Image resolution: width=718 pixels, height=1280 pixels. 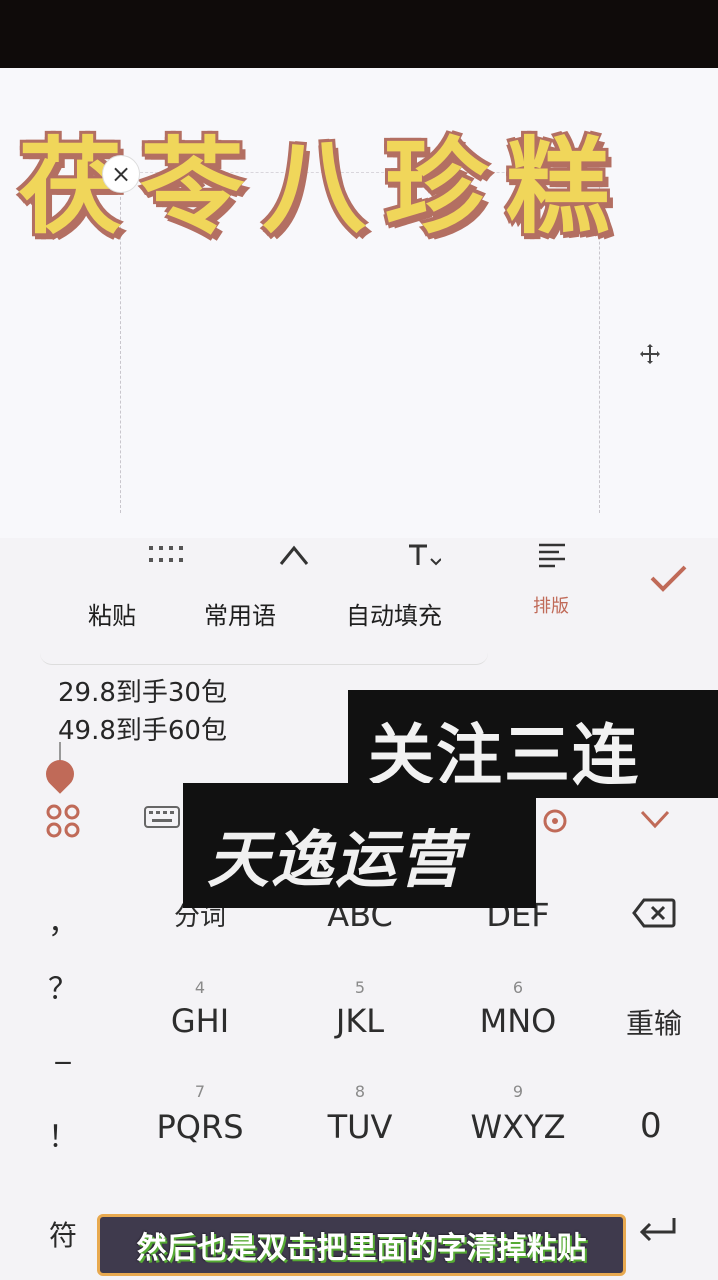 I want to click on clipboard-line: 29.8到手30包, so click(x=142, y=690).